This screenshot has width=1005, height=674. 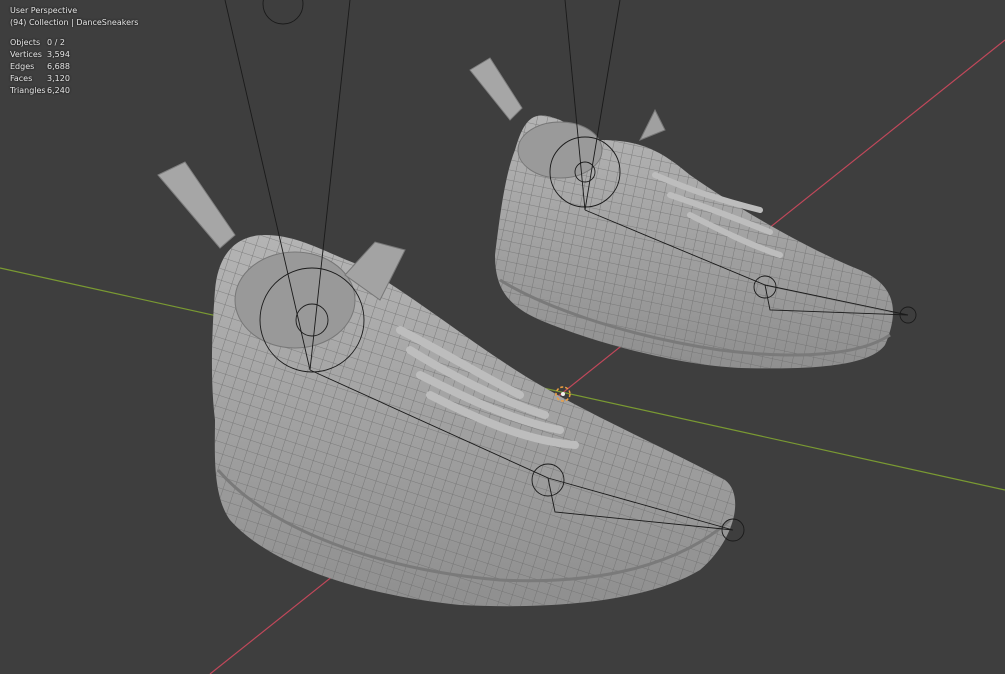 What do you see at coordinates (40, 90) in the screenshot?
I see `stat-triangles: Triangles 6,240` at bounding box center [40, 90].